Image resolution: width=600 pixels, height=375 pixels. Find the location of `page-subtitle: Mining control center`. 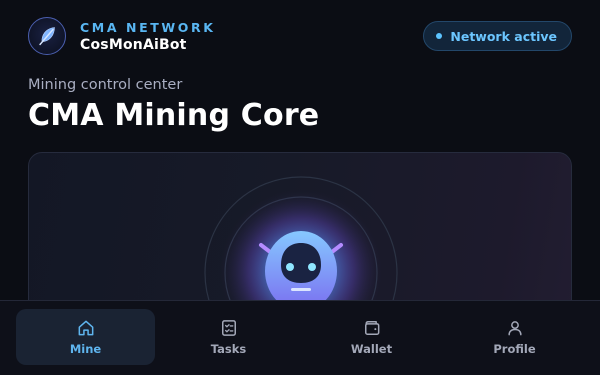

page-subtitle: Mining control center is located at coordinates (105, 85).